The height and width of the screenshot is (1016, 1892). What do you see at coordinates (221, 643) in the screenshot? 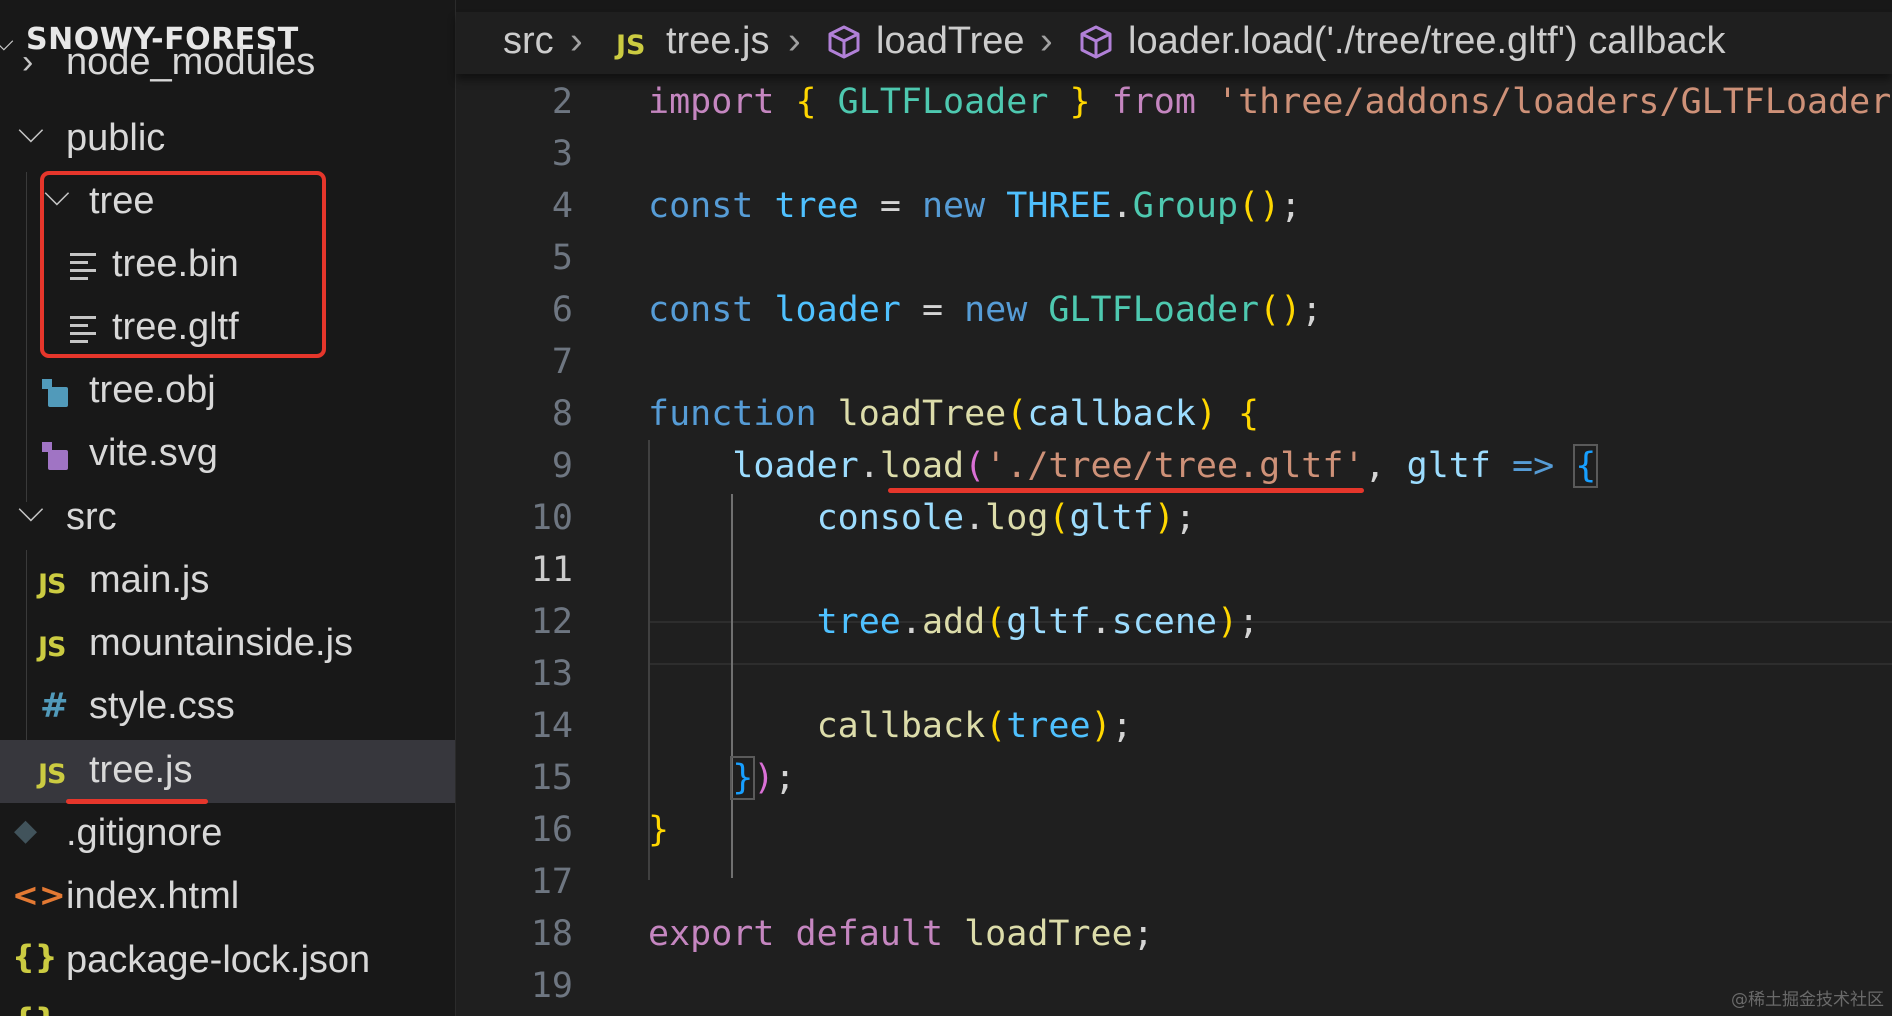
I see `tree-item-label: mountainside.js` at bounding box center [221, 643].